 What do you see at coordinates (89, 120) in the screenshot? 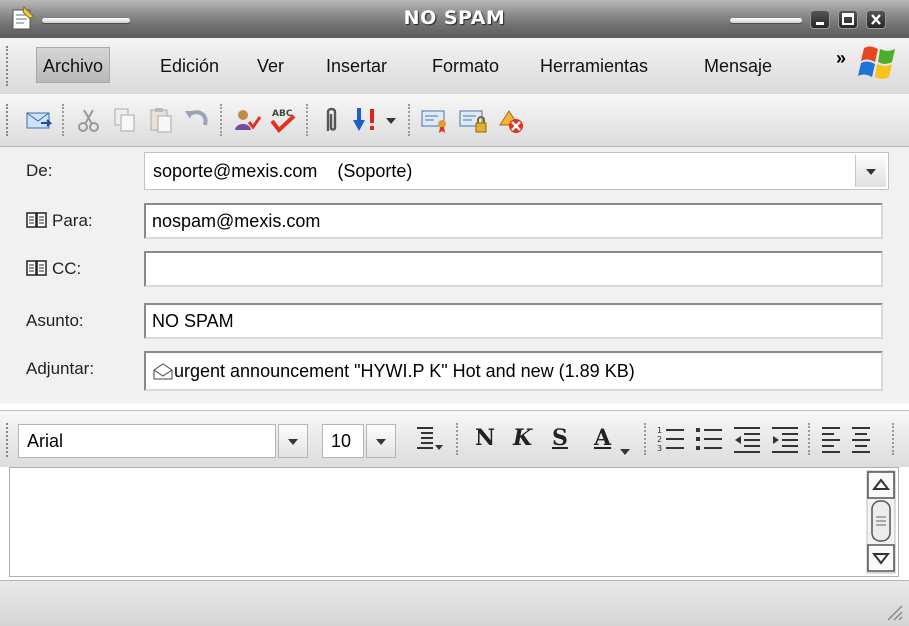
I see `cut-icon` at bounding box center [89, 120].